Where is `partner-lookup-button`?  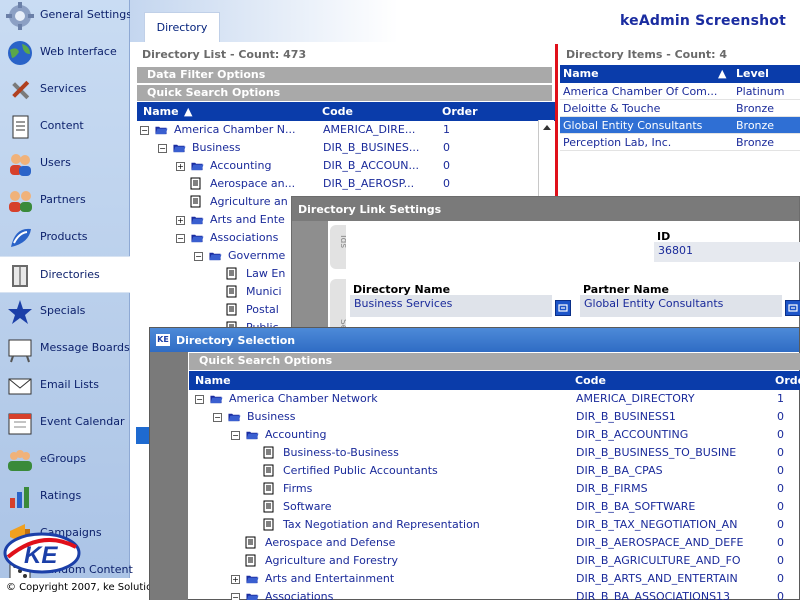
partner-lookup-button is located at coordinates (792, 308).